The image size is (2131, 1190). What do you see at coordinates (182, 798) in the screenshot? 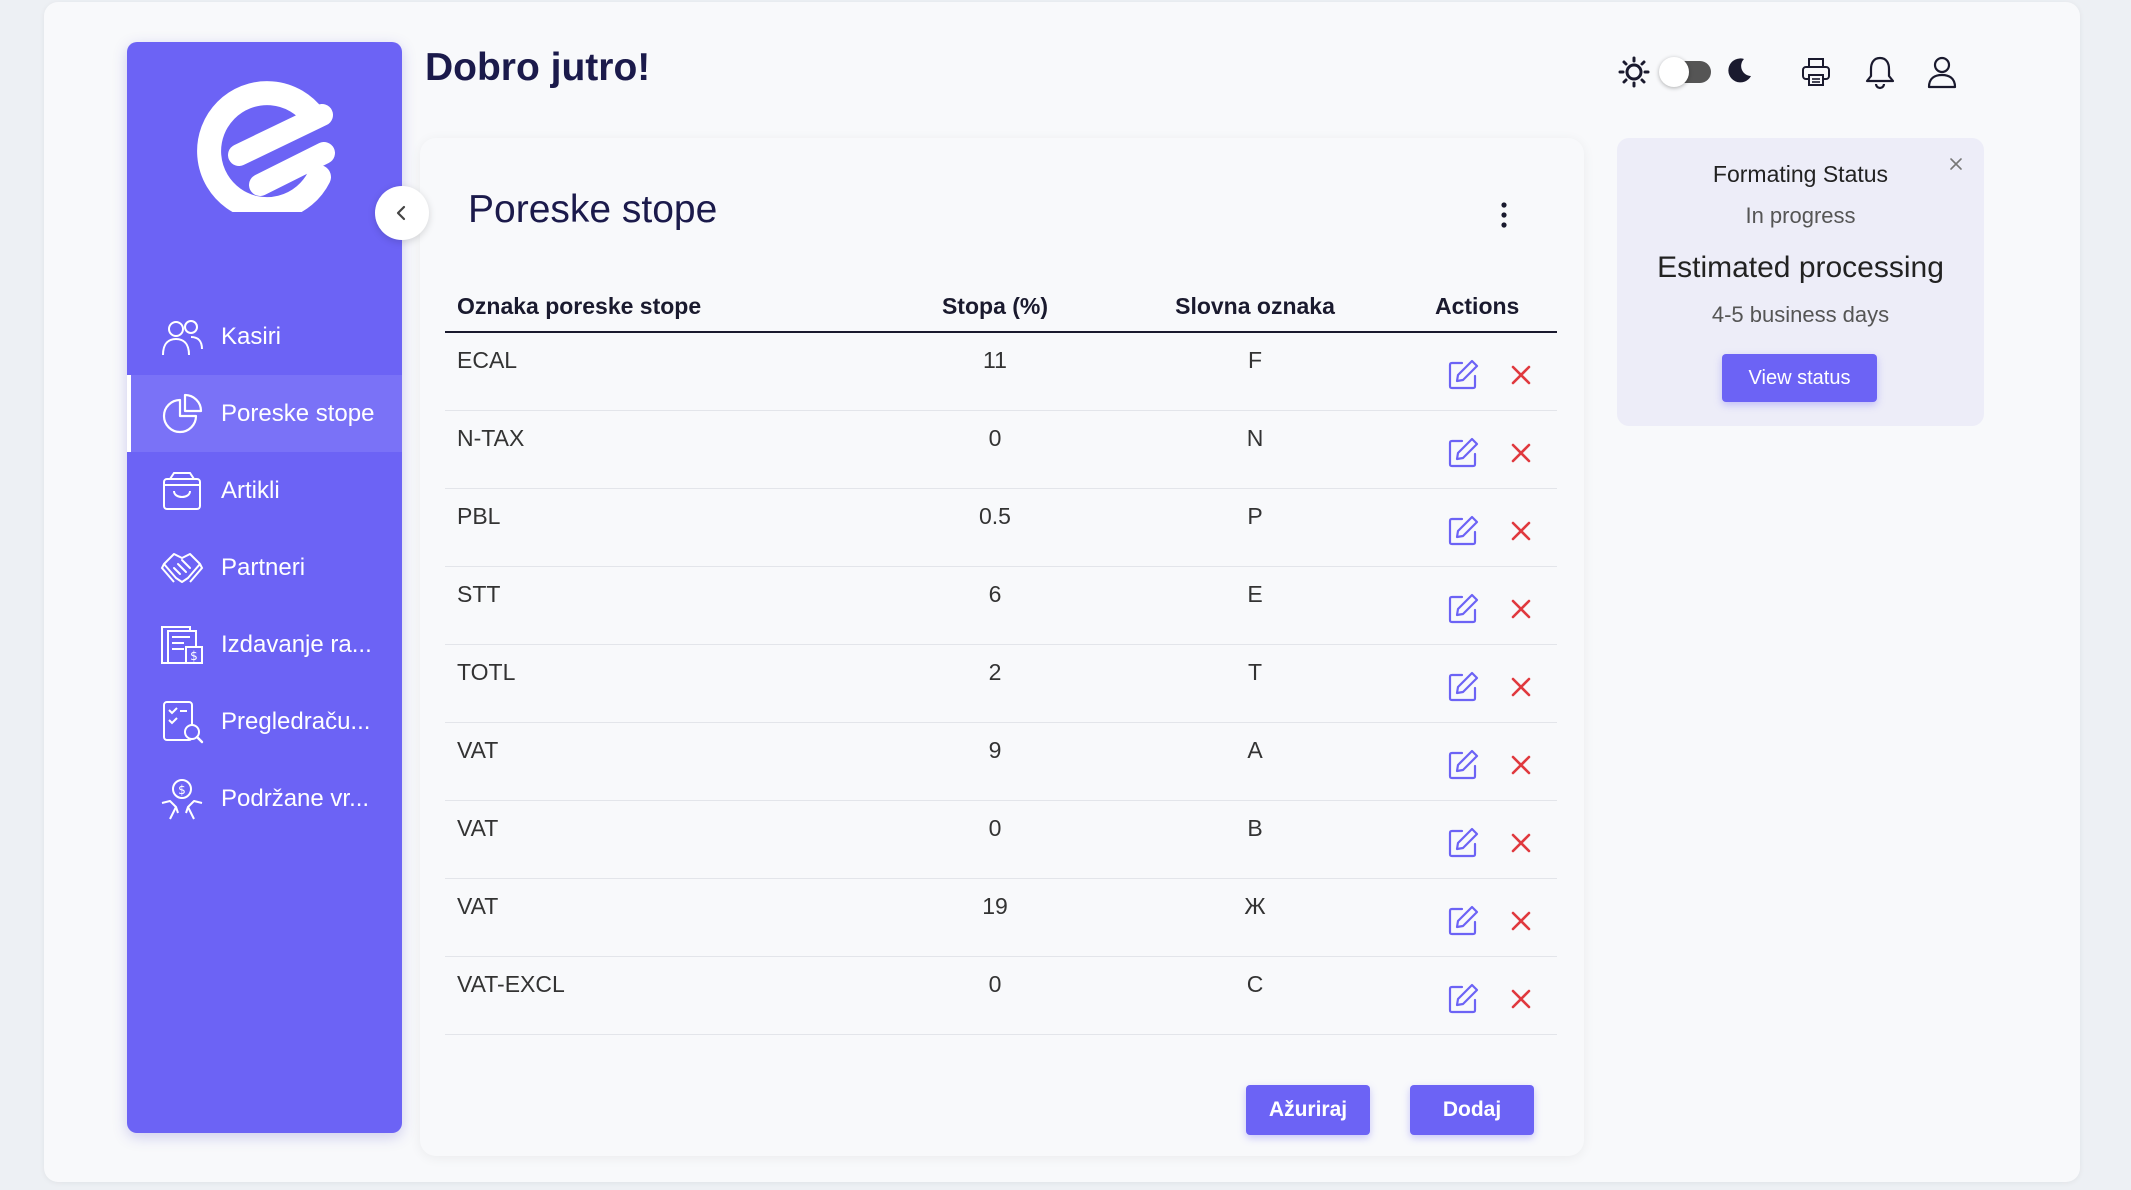
I see `hand-coin-icon: $` at bounding box center [182, 798].